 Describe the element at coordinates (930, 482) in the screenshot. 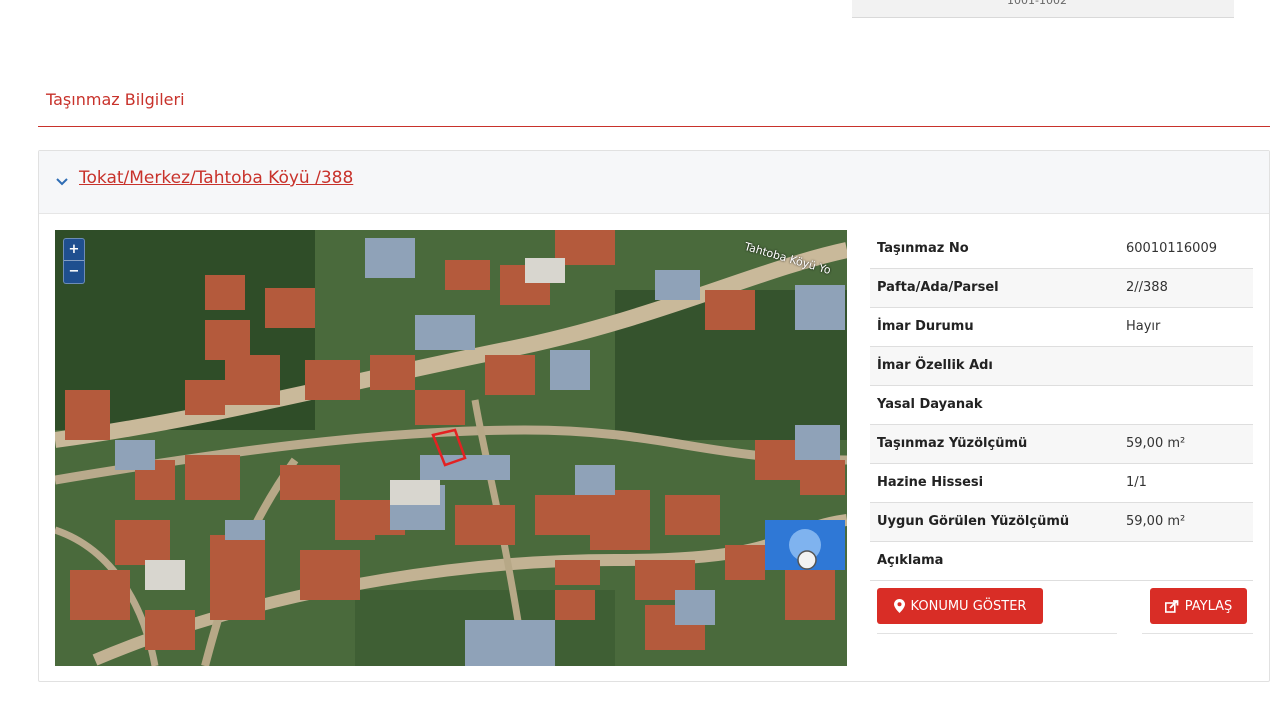

I see `detail-label: Hazine Hissesi` at that location.